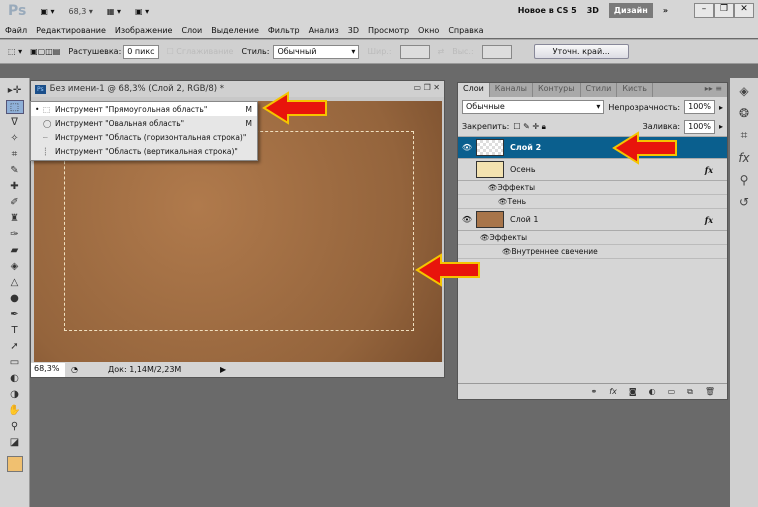  Describe the element at coordinates (71, 30) in the screenshot. I see `menu-edit: Редактирование` at that location.